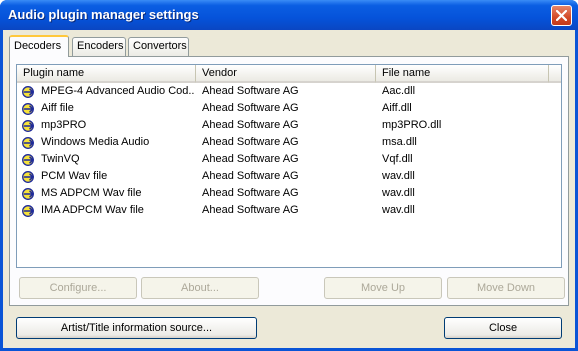 This screenshot has height=351, width=578. I want to click on plugin-file: Aac.dll, so click(399, 91).